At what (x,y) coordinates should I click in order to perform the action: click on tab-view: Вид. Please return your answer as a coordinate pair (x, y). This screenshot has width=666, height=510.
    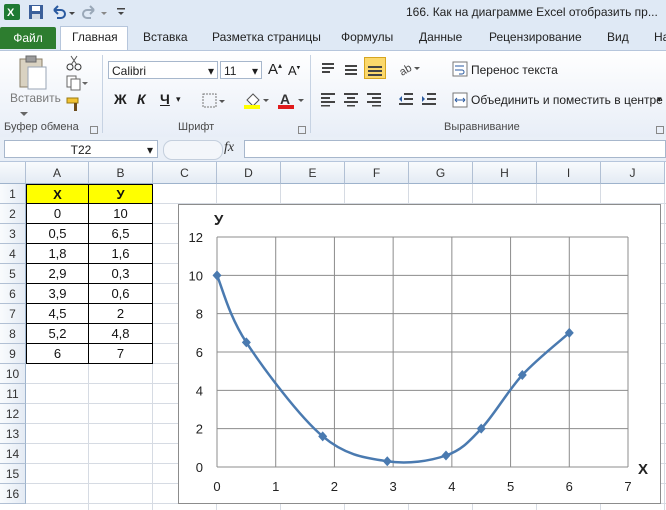
    Looking at the image, I should click on (618, 37).